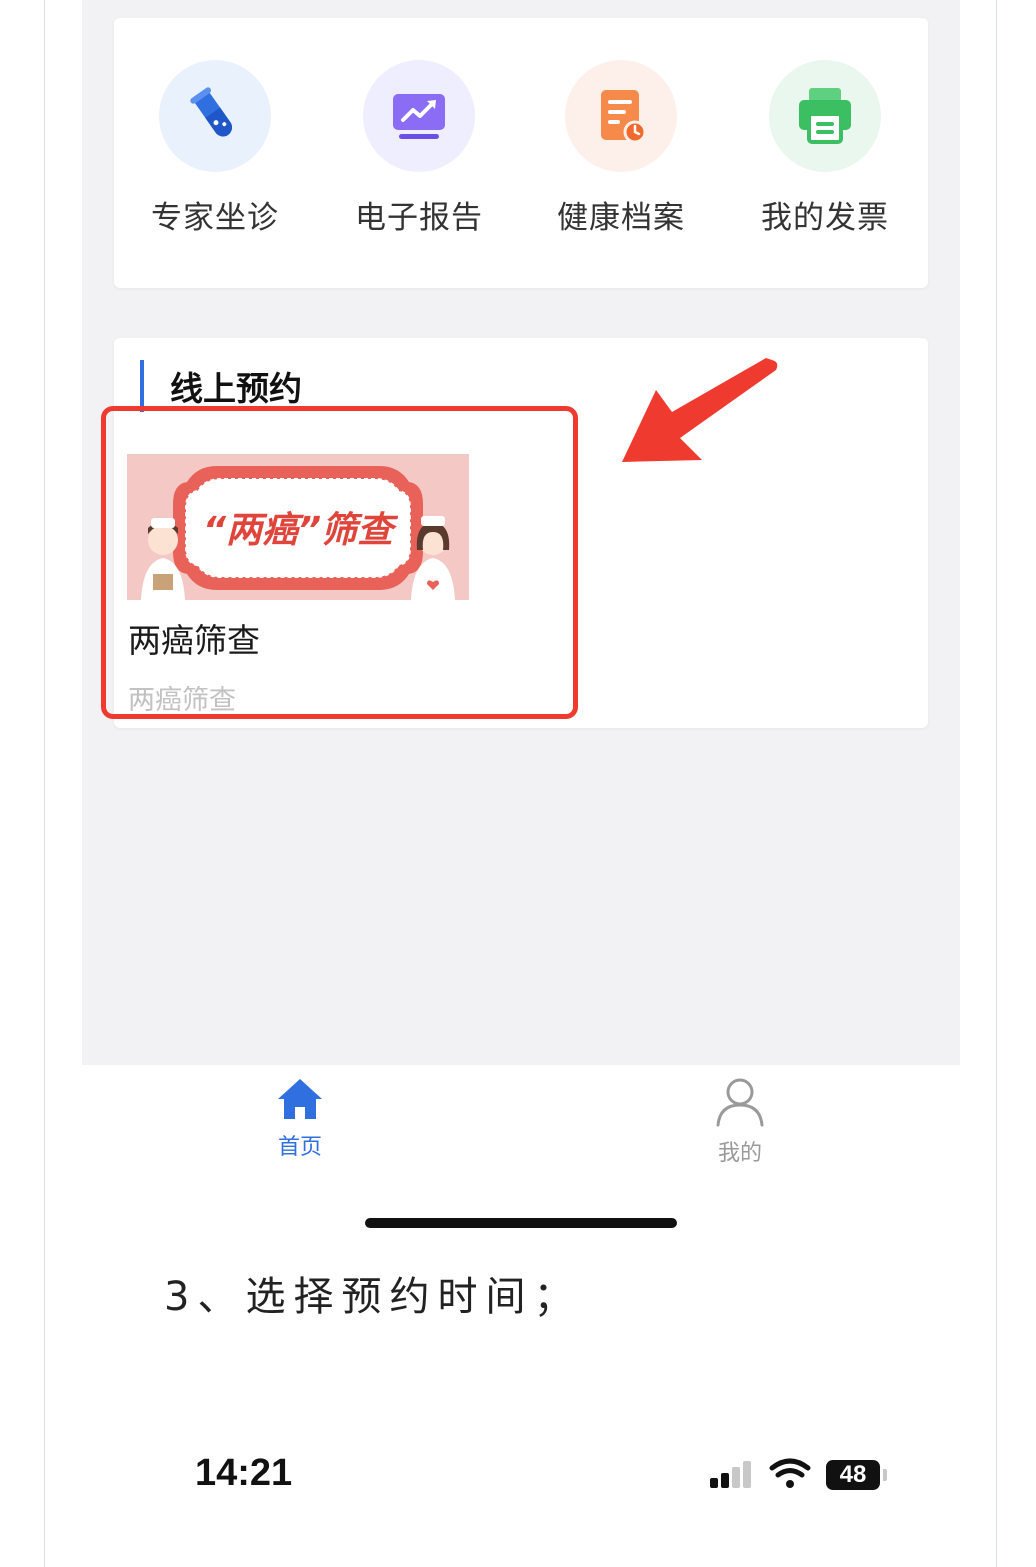  Describe the element at coordinates (236, 388) in the screenshot. I see `section-title: 线上预约` at that location.